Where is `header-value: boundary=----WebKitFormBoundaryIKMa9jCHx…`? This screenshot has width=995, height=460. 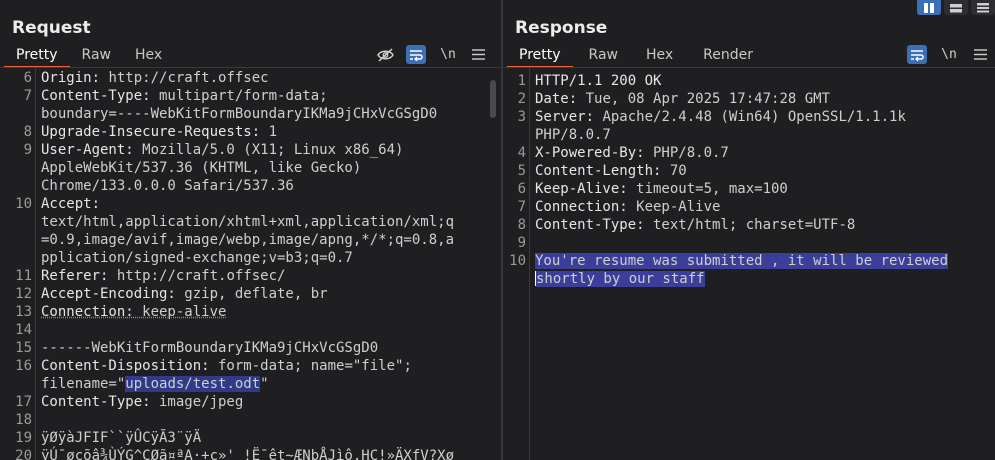 header-value: boundary=----WebKitFormBoundaryIKMa9jCHx… is located at coordinates (239, 114).